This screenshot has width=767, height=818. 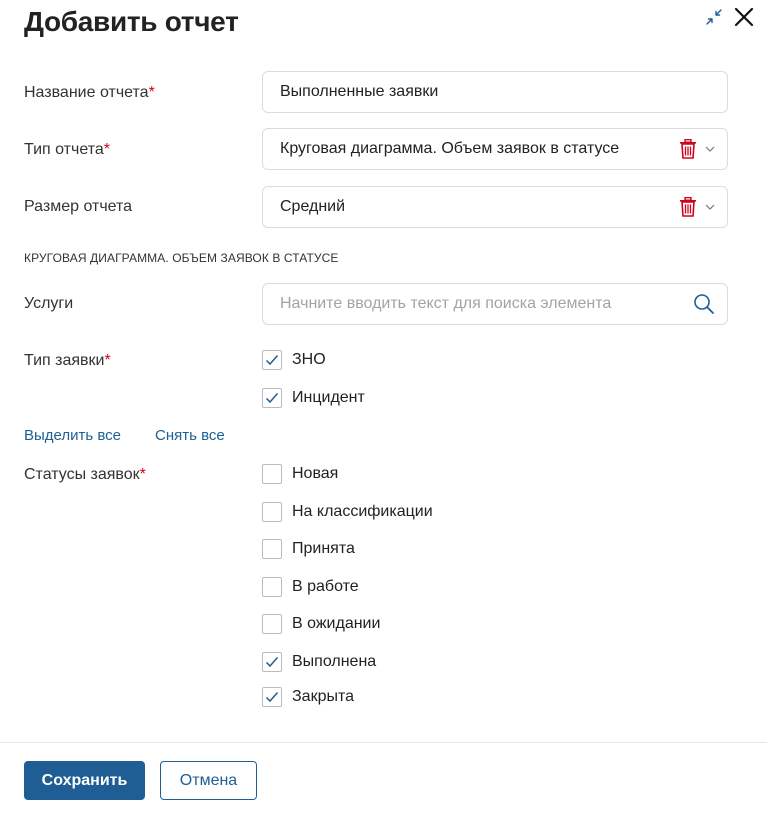 What do you see at coordinates (49, 303) in the screenshot?
I see `services-label: Услуги` at bounding box center [49, 303].